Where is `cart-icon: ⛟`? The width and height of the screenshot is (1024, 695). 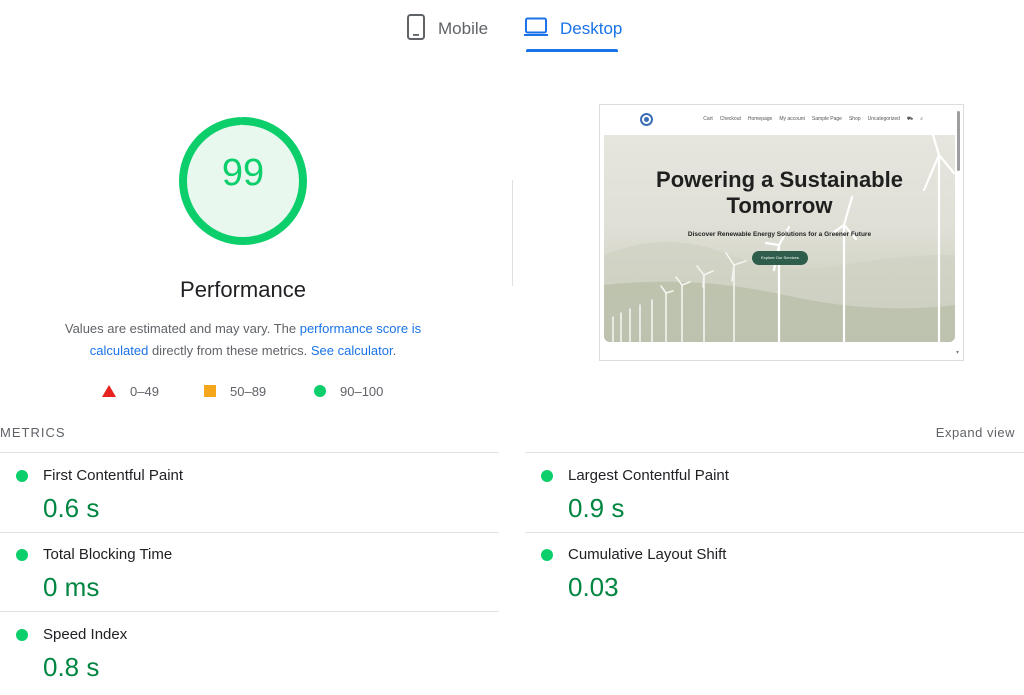
cart-icon: ⛟ is located at coordinates (910, 119).